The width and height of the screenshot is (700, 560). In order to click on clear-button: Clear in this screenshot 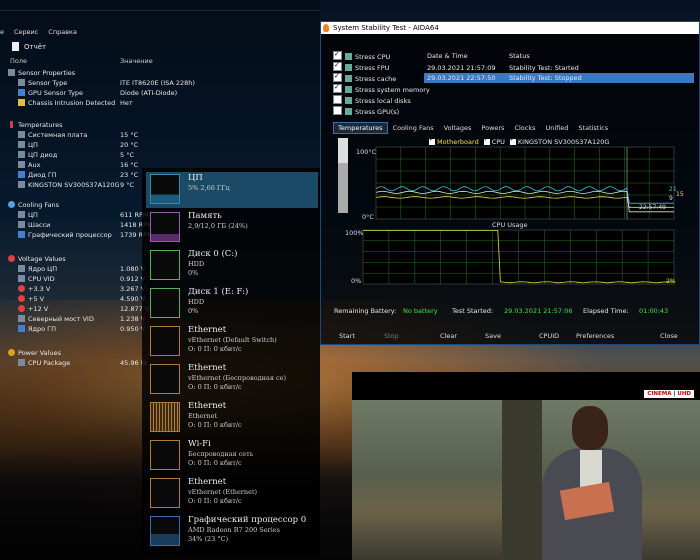, I will do `click(448, 336)`.